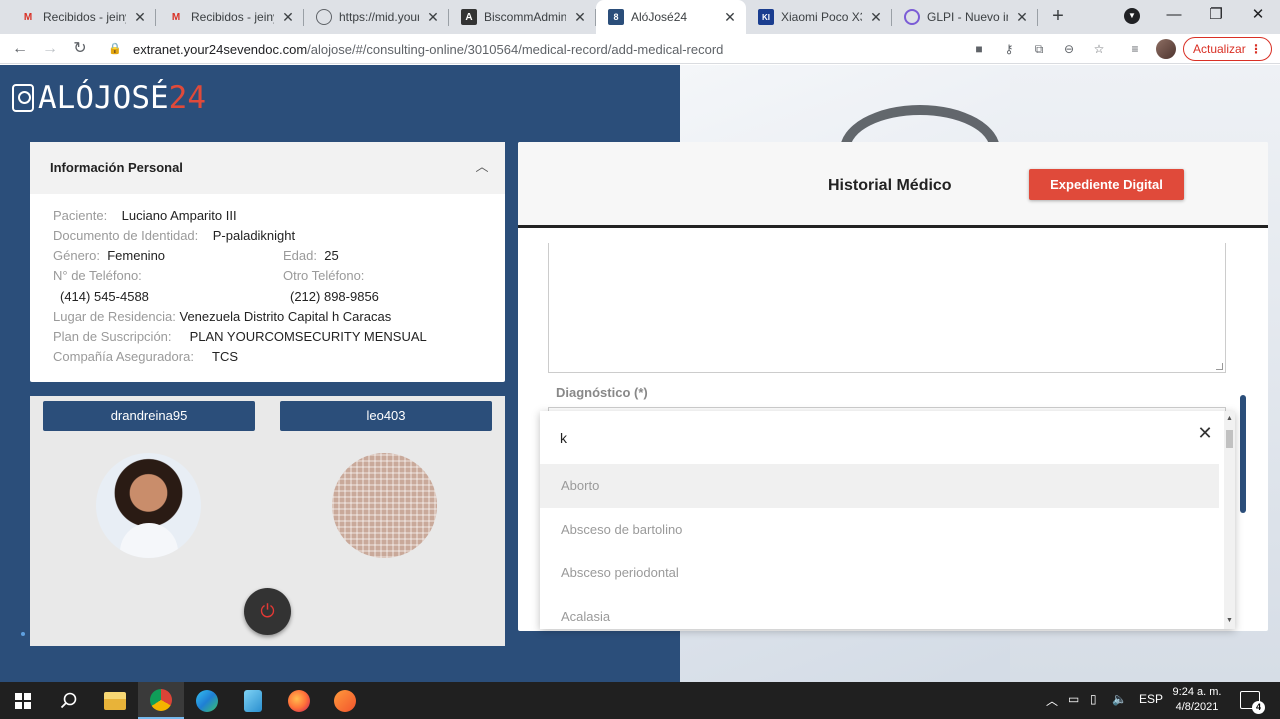  Describe the element at coordinates (879, 530) in the screenshot. I see `diagnosis-option: Absceso de bartolino` at that location.